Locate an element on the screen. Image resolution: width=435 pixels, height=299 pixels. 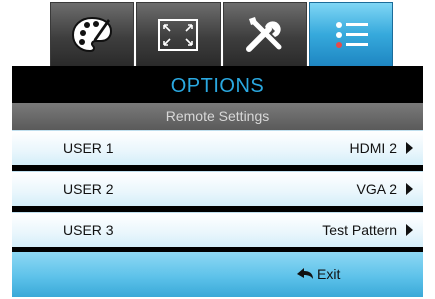
options-list-icon is located at coordinates (351, 35).